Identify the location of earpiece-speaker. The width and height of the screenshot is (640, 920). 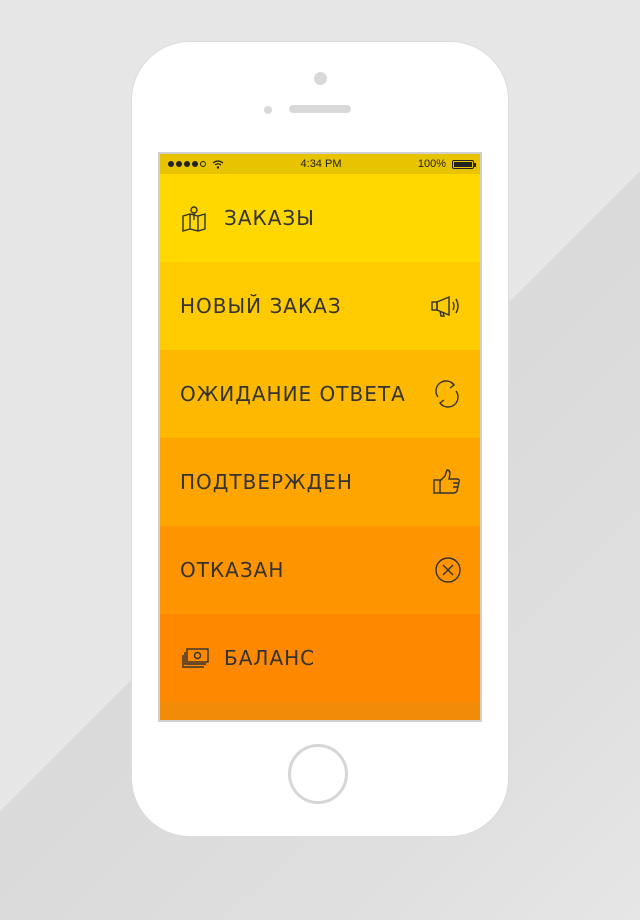
(320, 109).